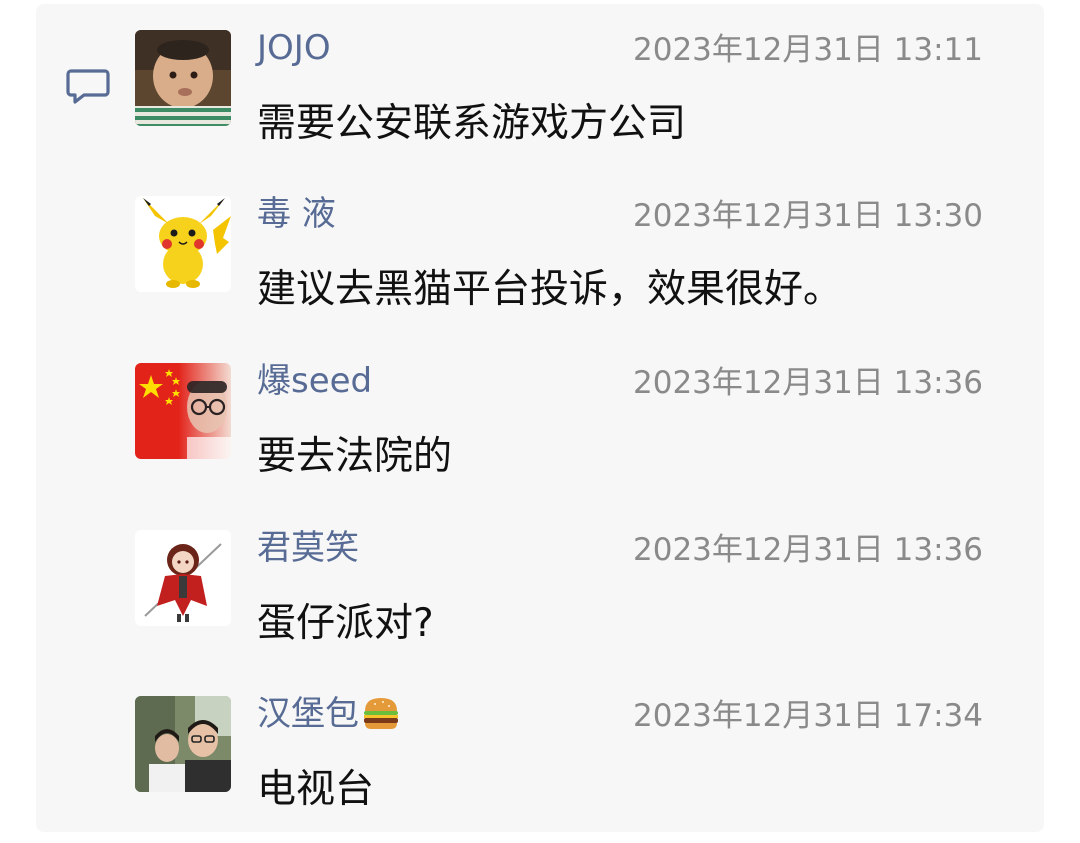 This screenshot has height=843, width=1080. What do you see at coordinates (355, 456) in the screenshot?
I see `comment-text: 要去法院的` at bounding box center [355, 456].